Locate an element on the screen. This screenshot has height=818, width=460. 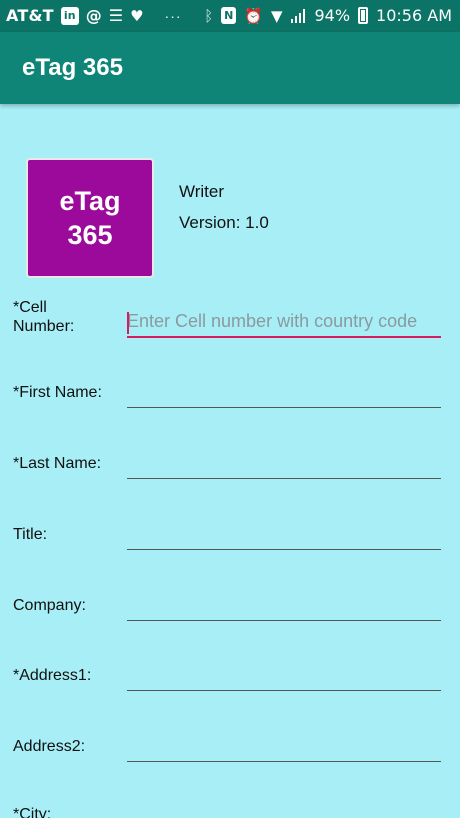
cell-number-label: *Cell Number: is located at coordinates (43, 317).